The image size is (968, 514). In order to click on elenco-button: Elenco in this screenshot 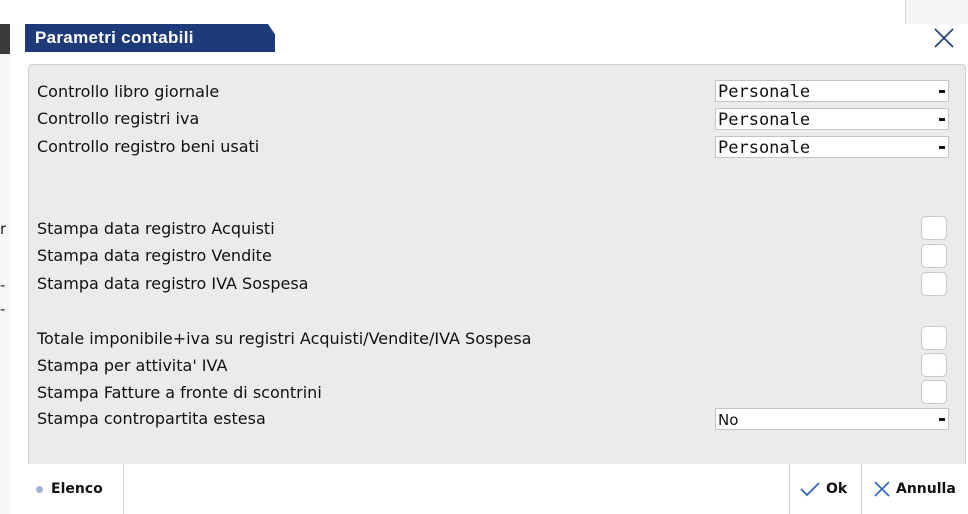, I will do `click(69, 489)`.